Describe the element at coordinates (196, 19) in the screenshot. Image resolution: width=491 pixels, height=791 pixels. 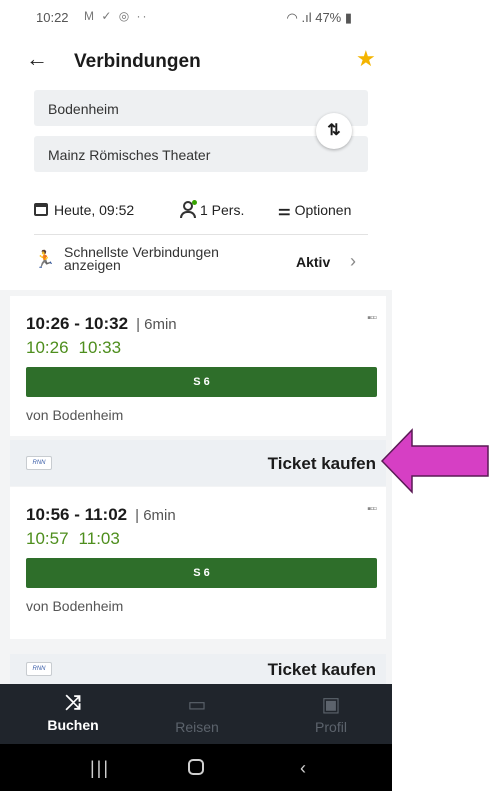
I see `status-bar: 10:22 M ✓ ◎ ·· ◠ .ıl 47% ▮` at that location.